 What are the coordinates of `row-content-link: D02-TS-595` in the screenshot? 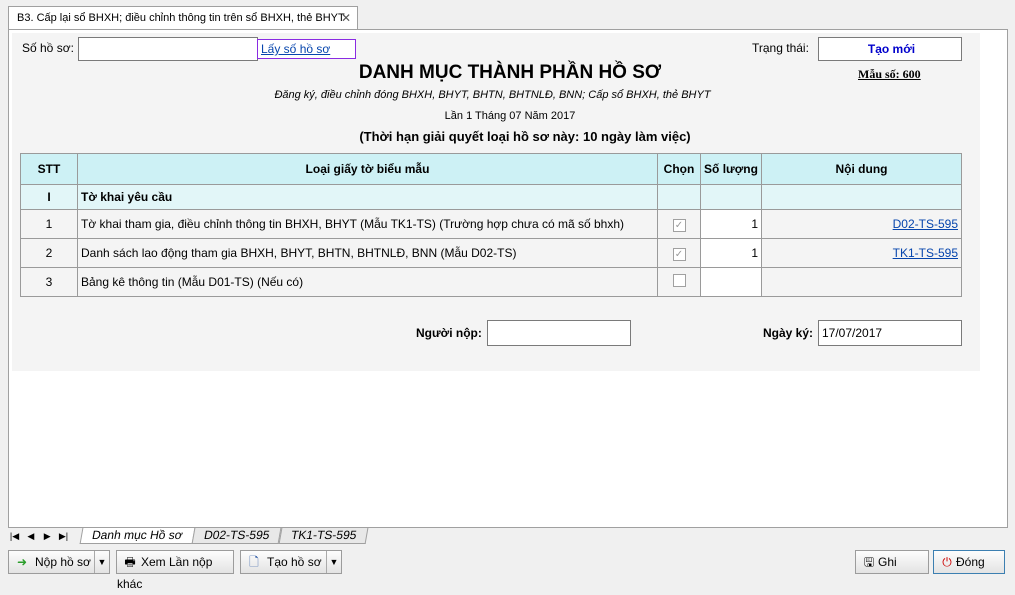 It's located at (925, 224).